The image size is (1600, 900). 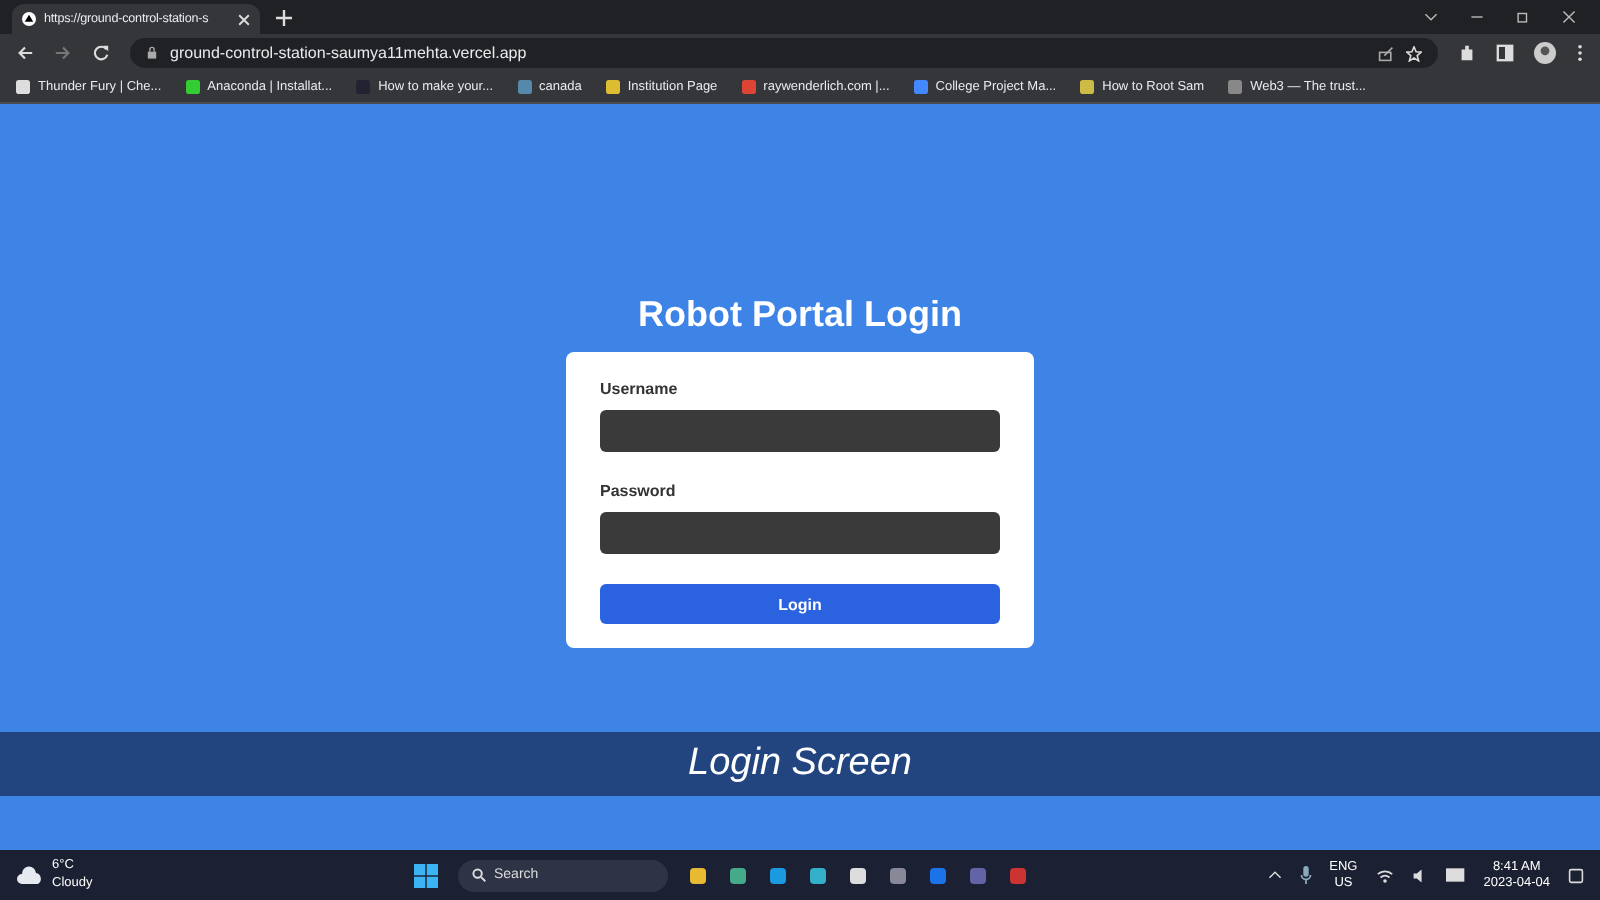 I want to click on speaker-icon, so click(x=1419, y=875).